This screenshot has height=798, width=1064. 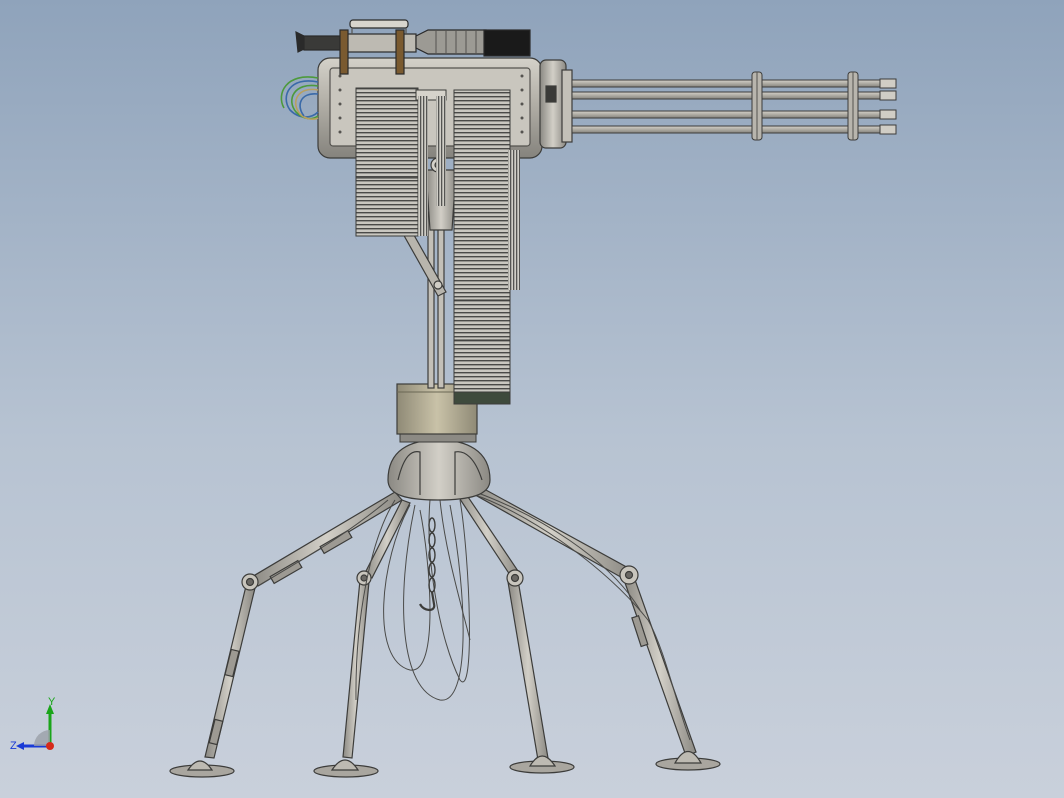 What do you see at coordinates (52, 702) in the screenshot?
I see `y-axis-label: Y` at bounding box center [52, 702].